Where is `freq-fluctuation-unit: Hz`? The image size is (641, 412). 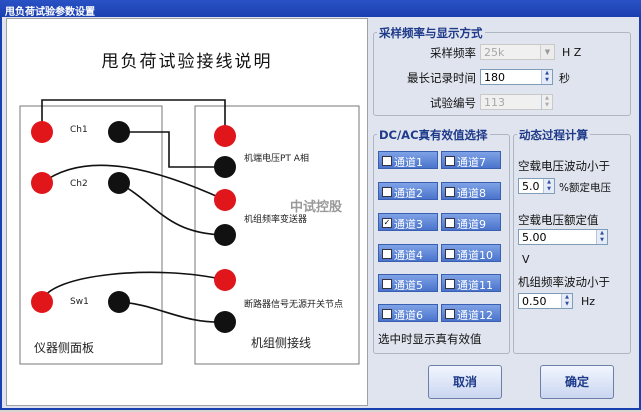
freq-fluctuation-unit: Hz is located at coordinates (588, 301).